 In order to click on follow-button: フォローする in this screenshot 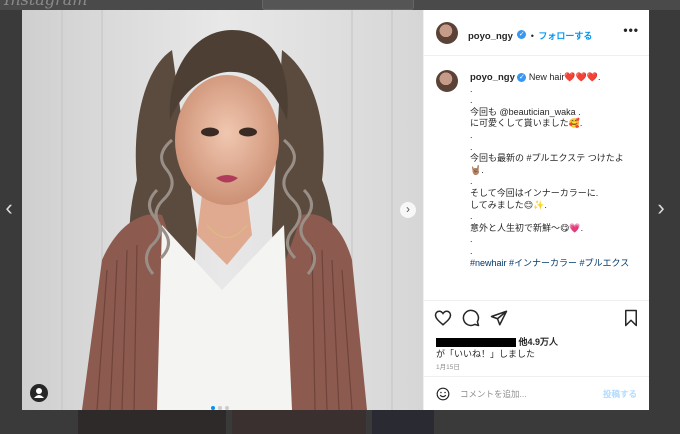, I will do `click(565, 36)`.